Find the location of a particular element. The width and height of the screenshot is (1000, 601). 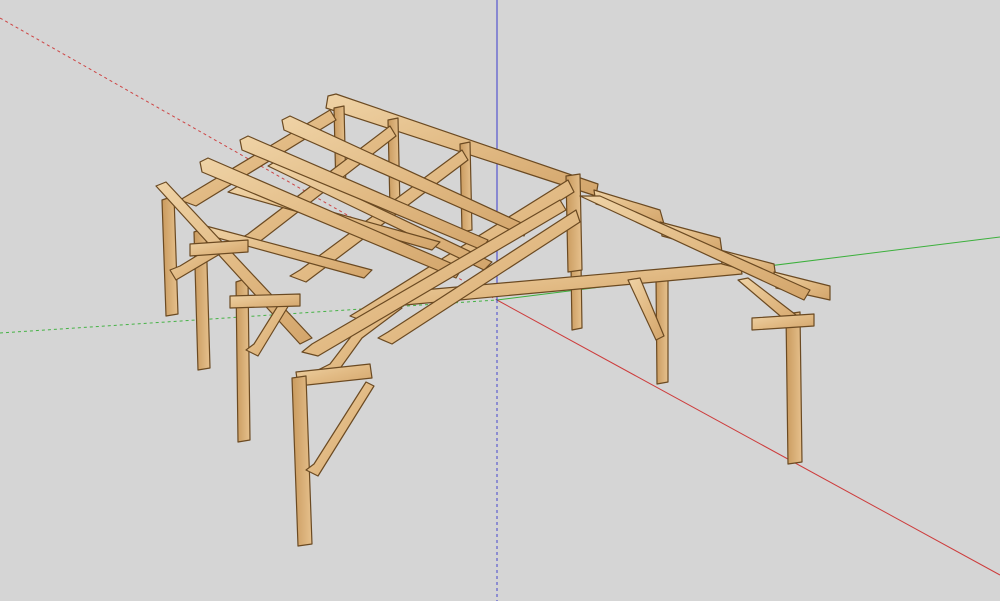

post-back-right-c is located at coordinates (794, 388).